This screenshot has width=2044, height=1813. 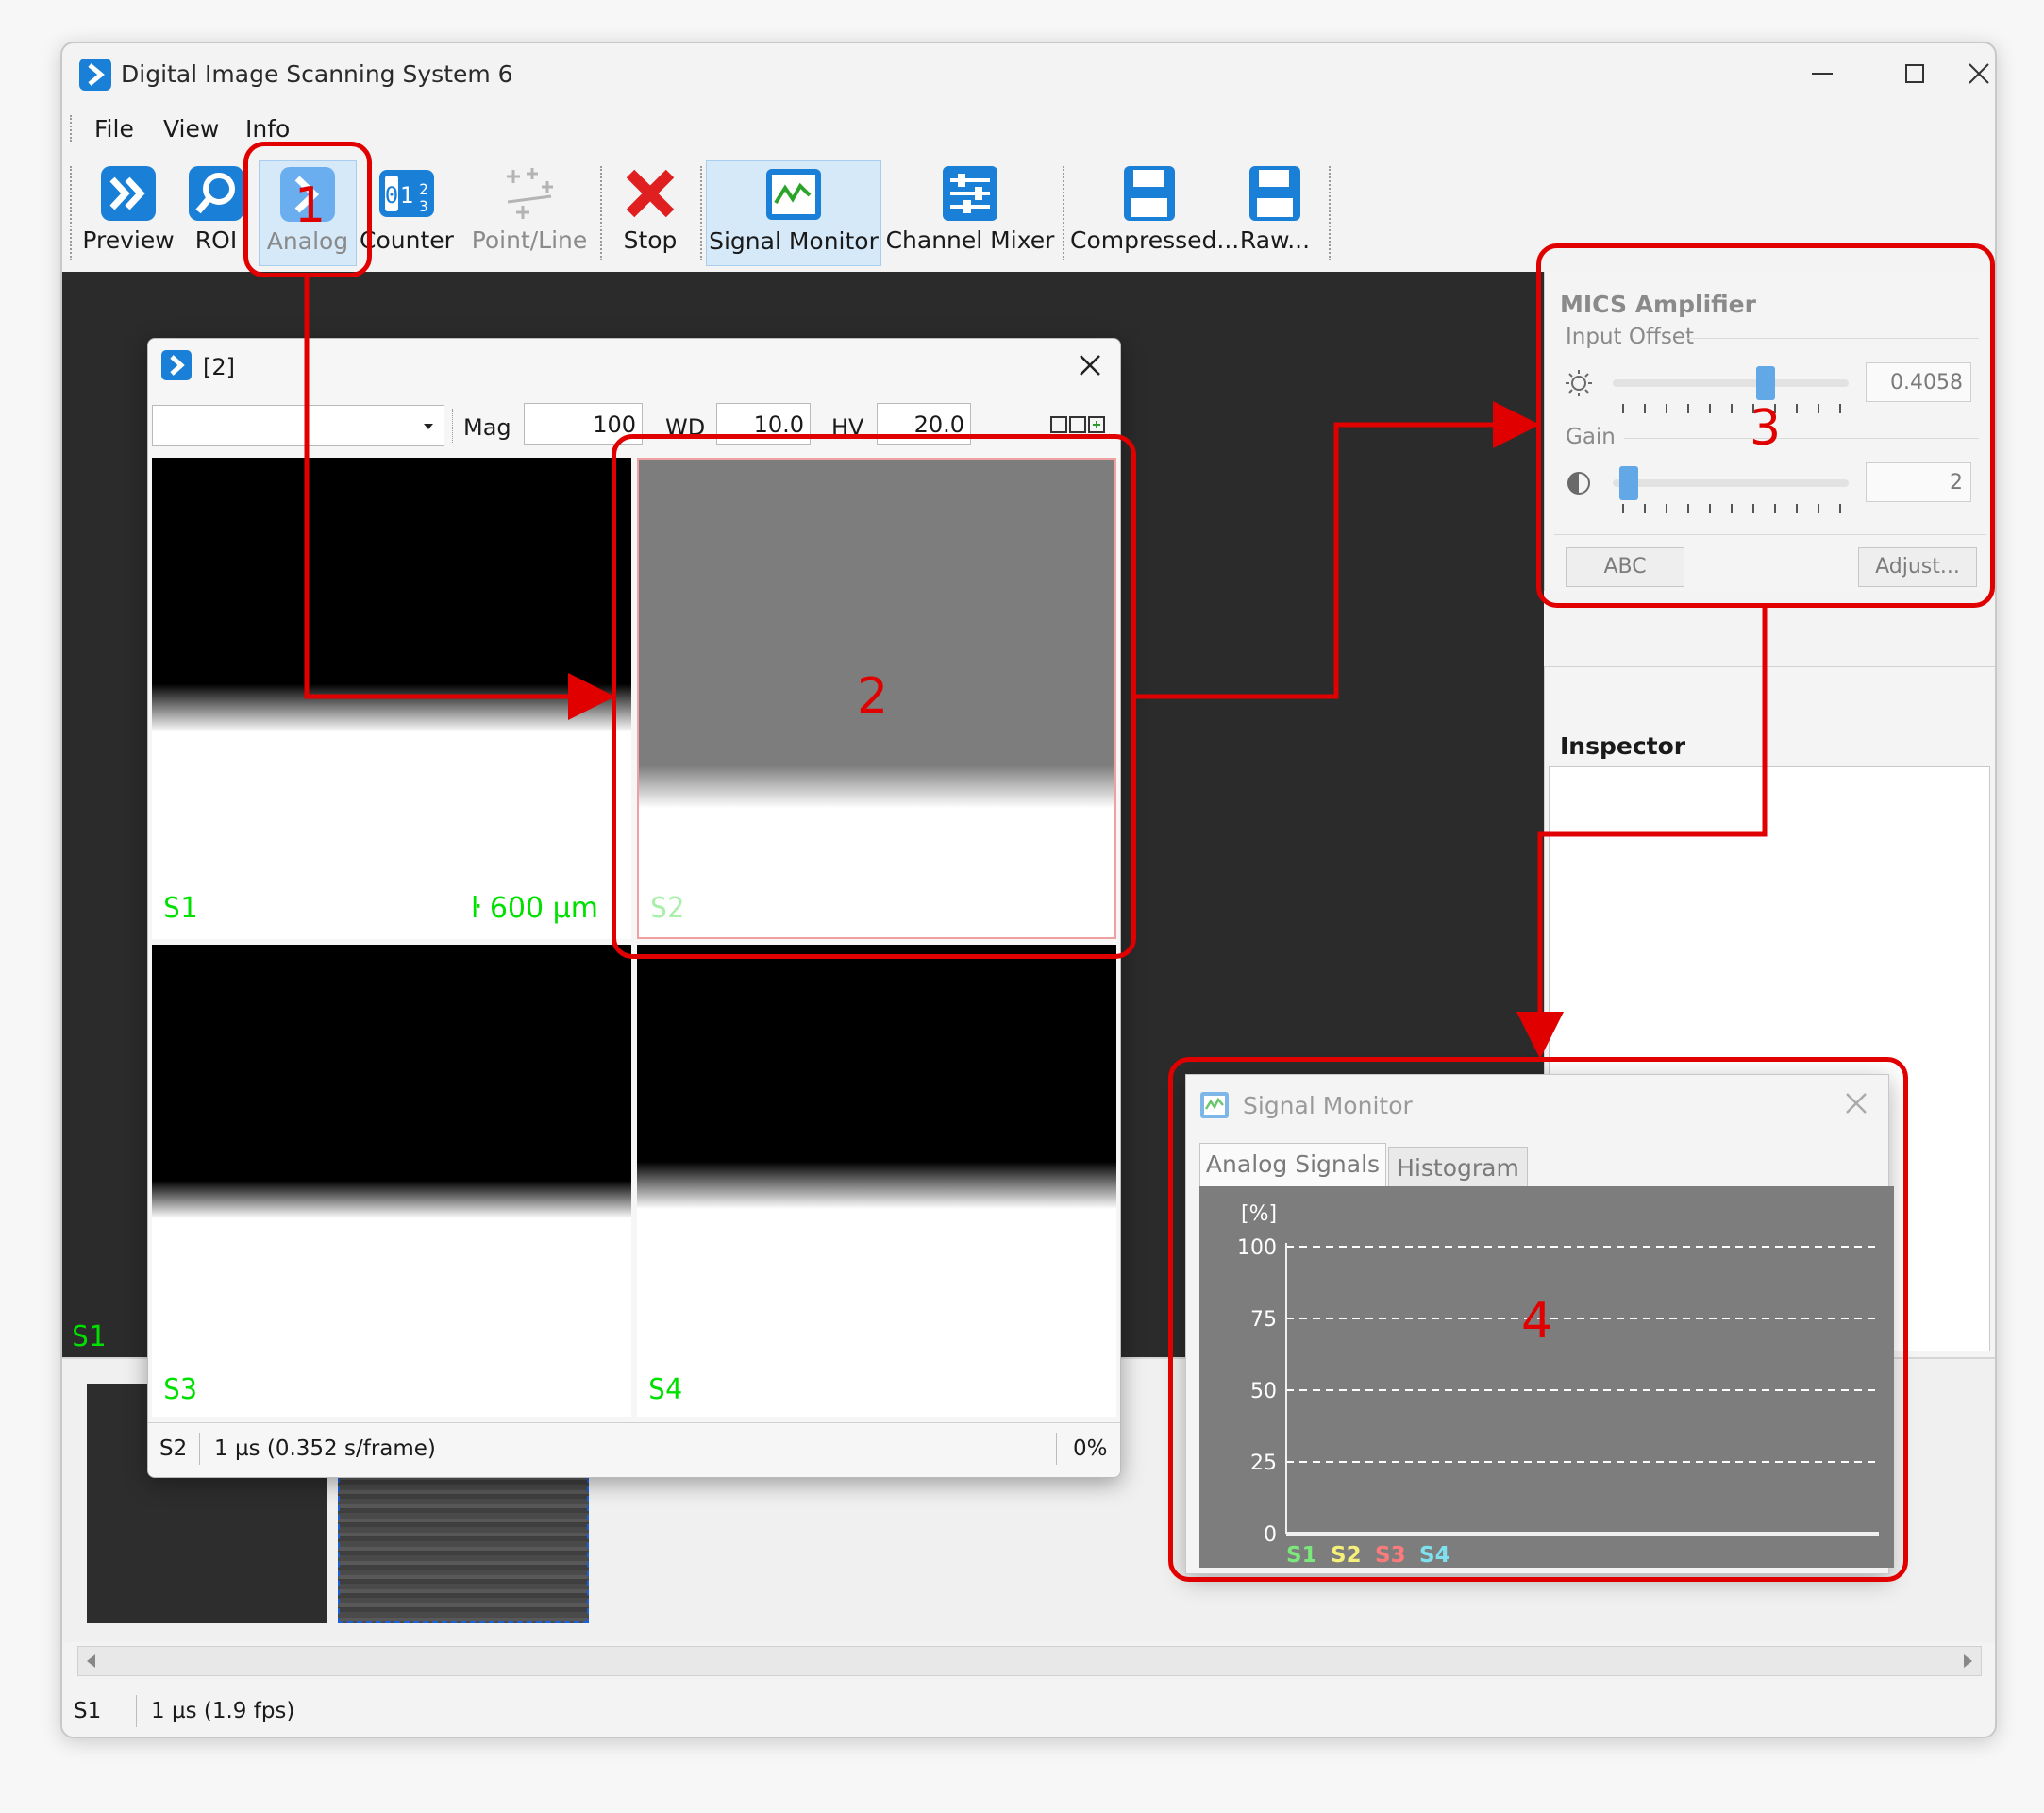 I want to click on roi-magnifier-icon, so click(x=216, y=193).